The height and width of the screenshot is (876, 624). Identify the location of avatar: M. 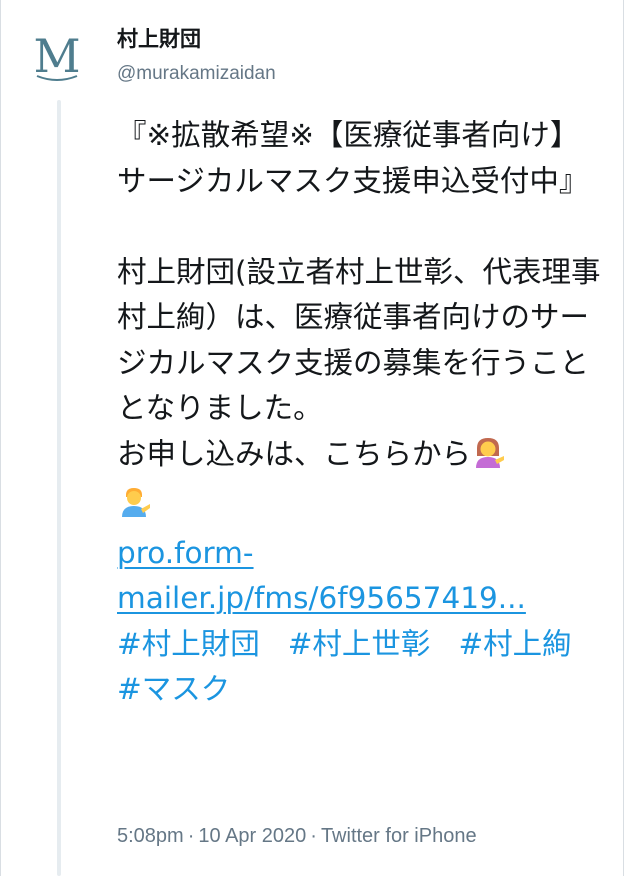
(57, 56).